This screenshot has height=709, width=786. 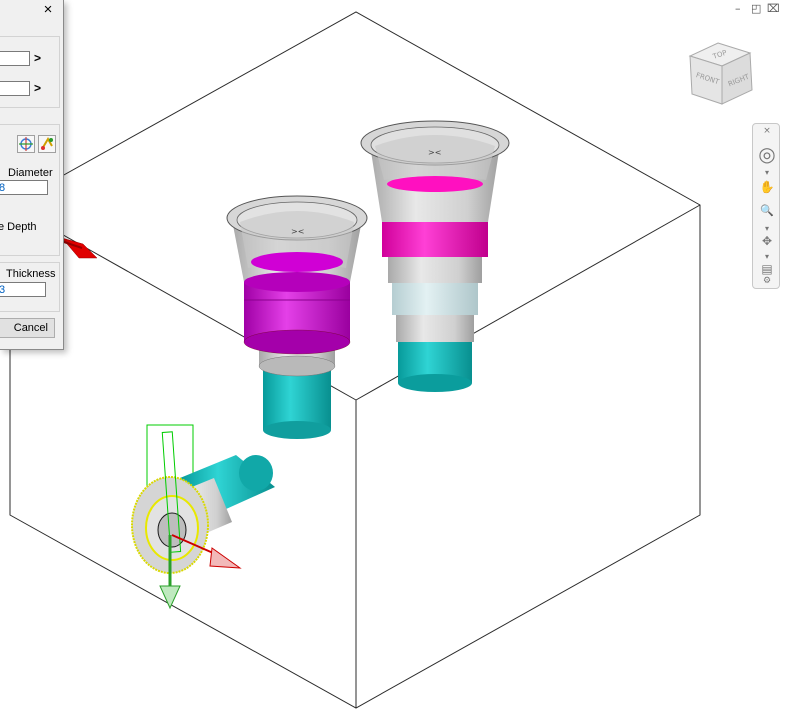 I want to click on crosshair-tool-button, so click(x=26, y=144).